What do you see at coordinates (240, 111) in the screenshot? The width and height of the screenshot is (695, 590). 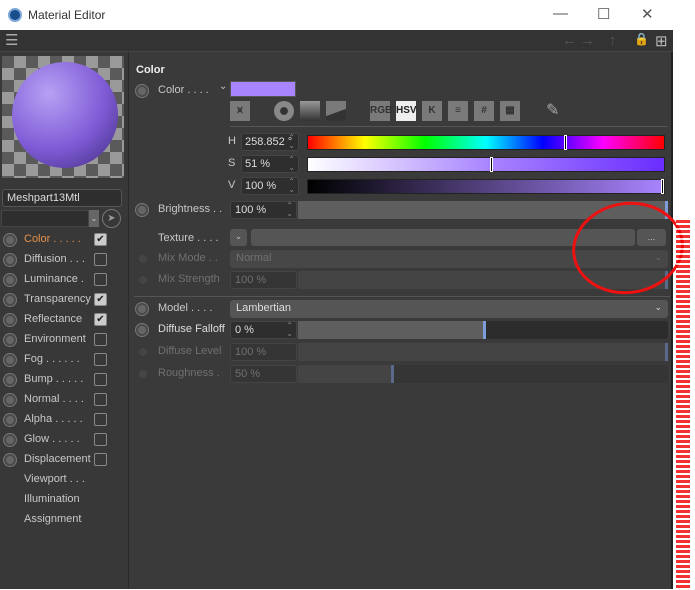 I see `collapse-icon: ⩙` at bounding box center [240, 111].